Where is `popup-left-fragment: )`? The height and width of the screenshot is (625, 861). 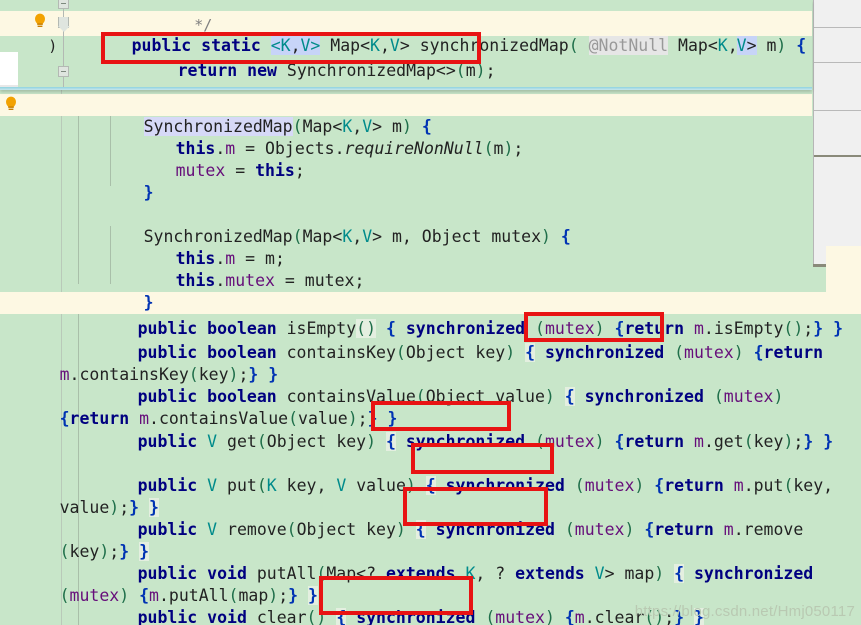
popup-left-fragment: ) is located at coordinates (53, 46).